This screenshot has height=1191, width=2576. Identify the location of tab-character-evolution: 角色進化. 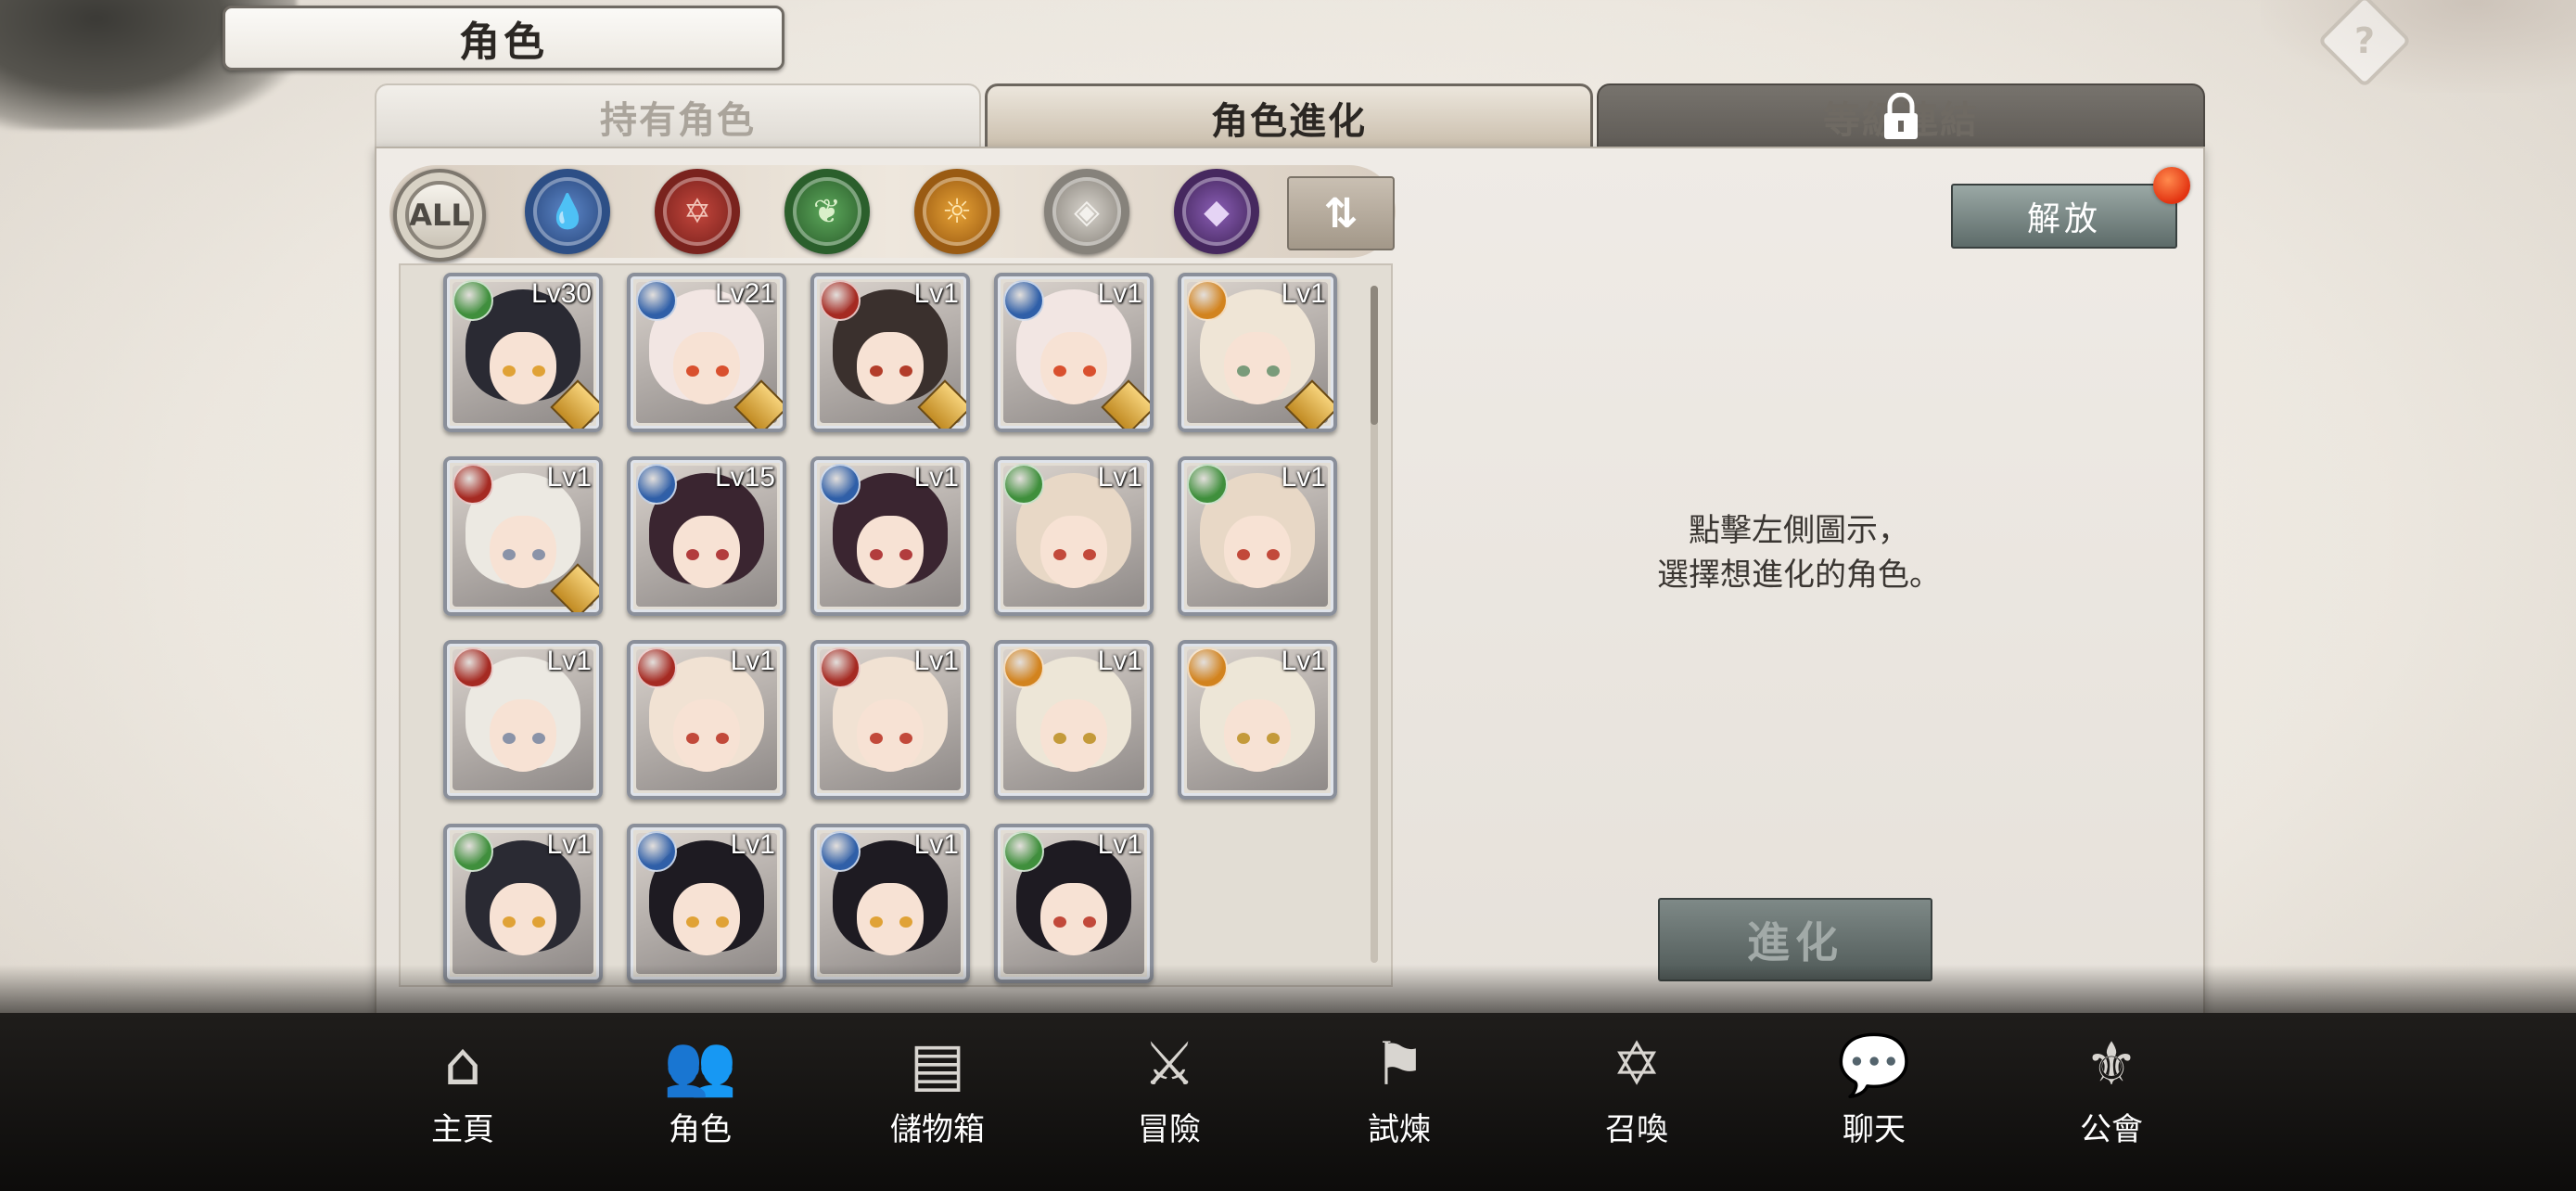
(1289, 117).